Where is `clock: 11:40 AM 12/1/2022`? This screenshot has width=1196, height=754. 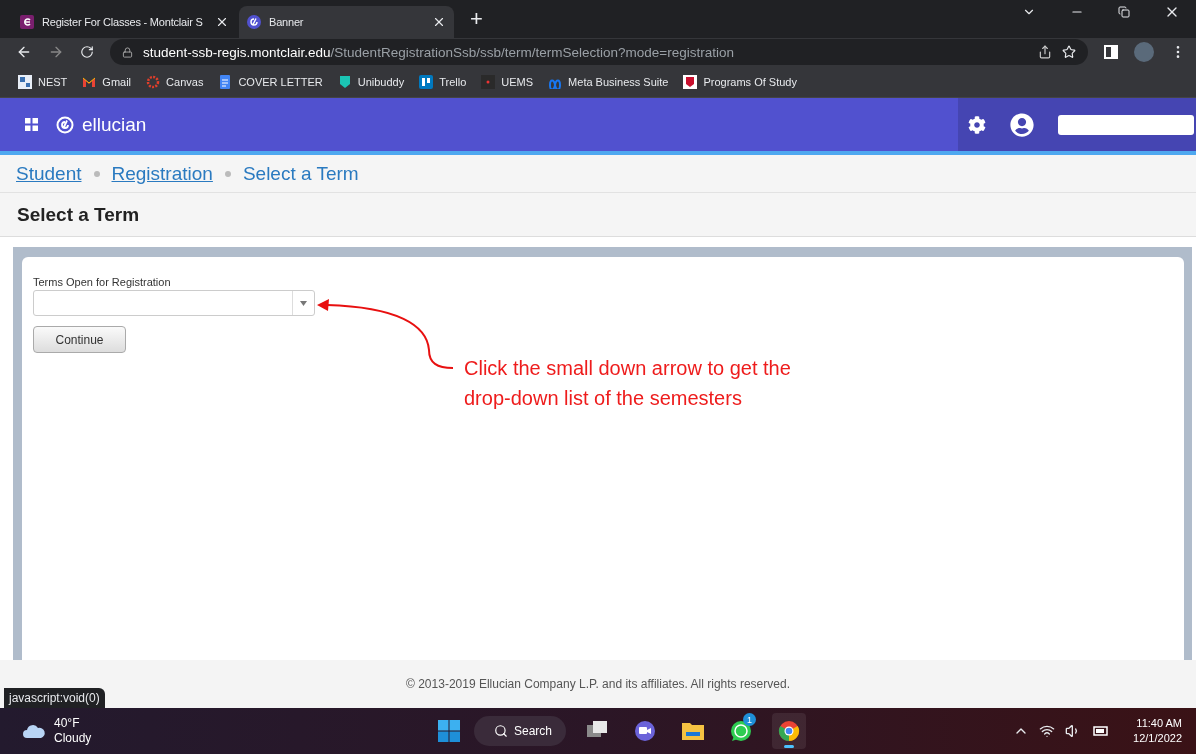 clock: 11:40 AM 12/1/2022 is located at coordinates (1157, 731).